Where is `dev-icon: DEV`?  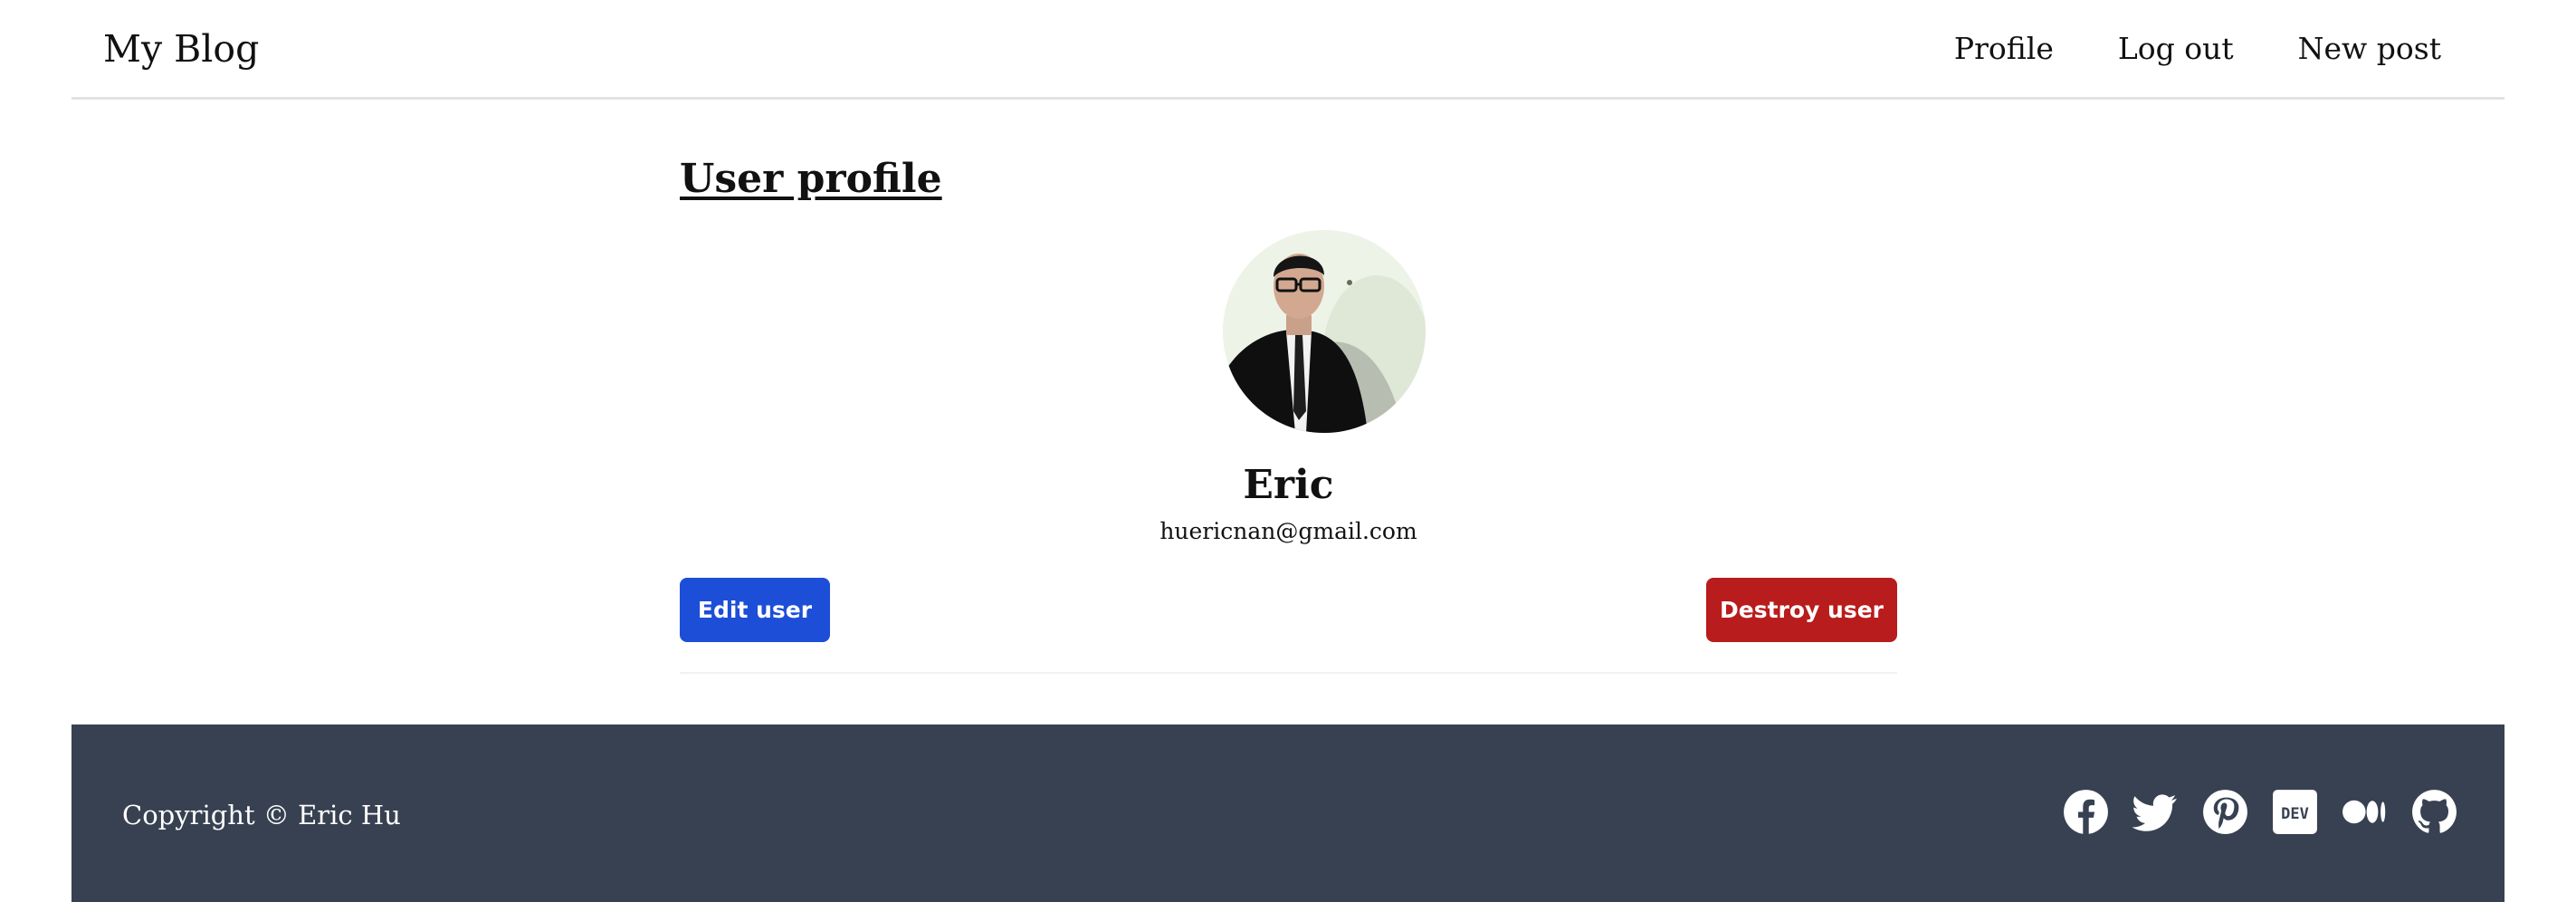
dev-icon: DEV is located at coordinates (2295, 812).